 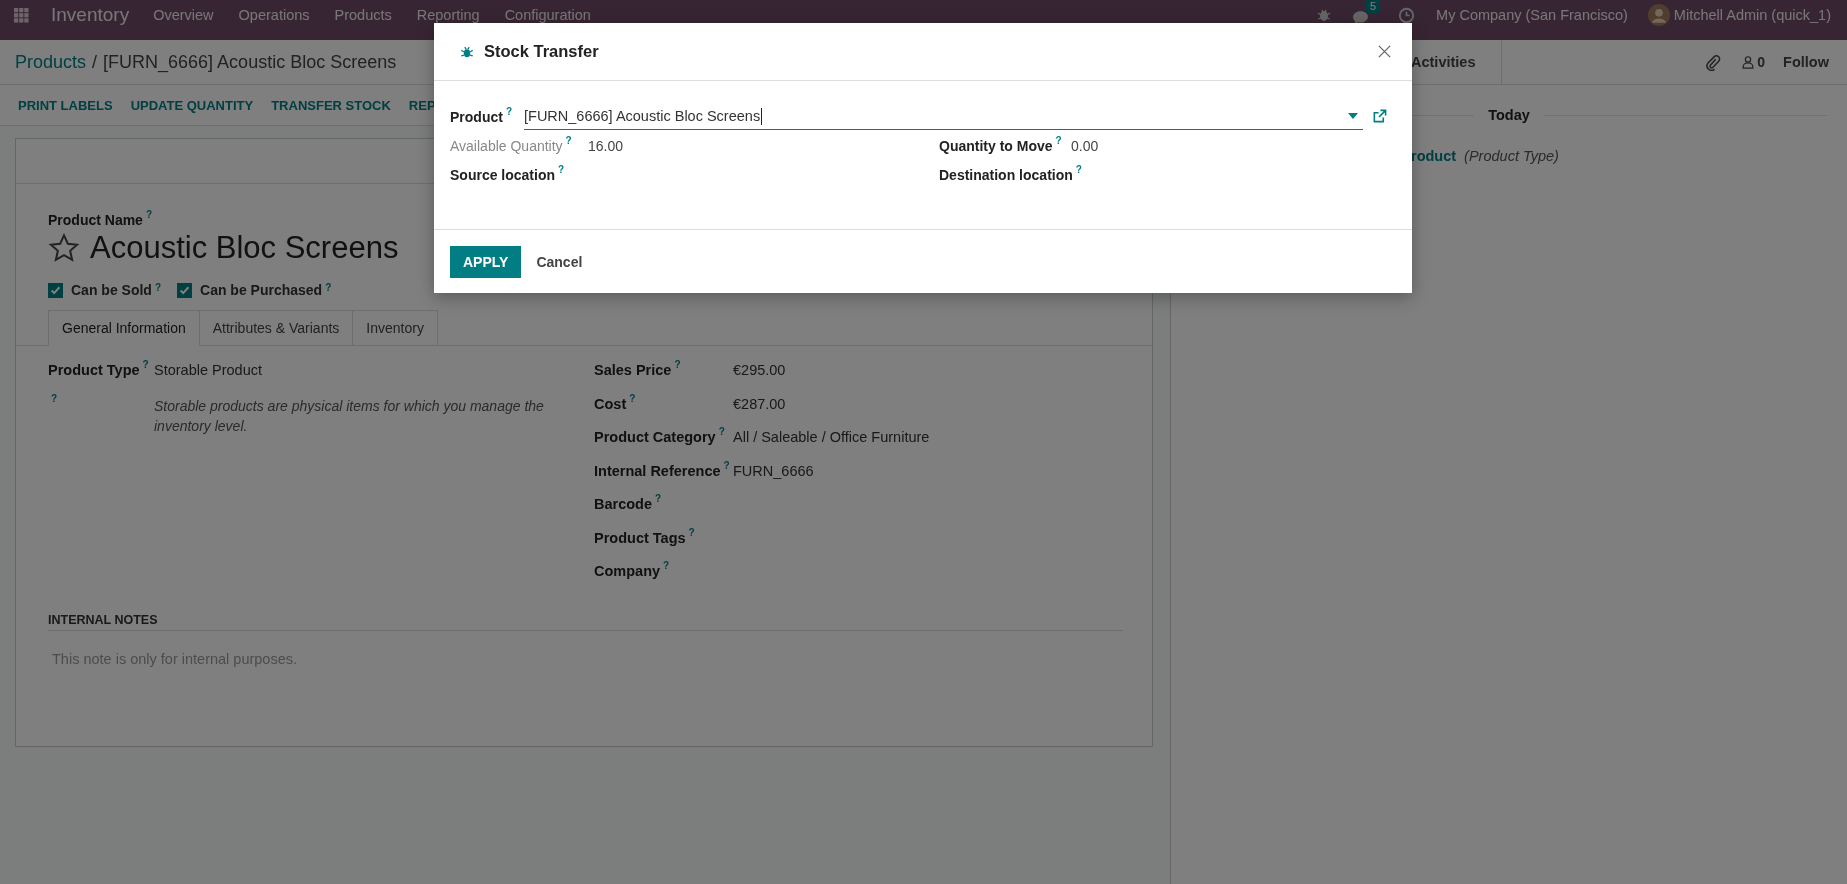 What do you see at coordinates (1373, 6) in the screenshot?
I see `message-count-badge: 5` at bounding box center [1373, 6].